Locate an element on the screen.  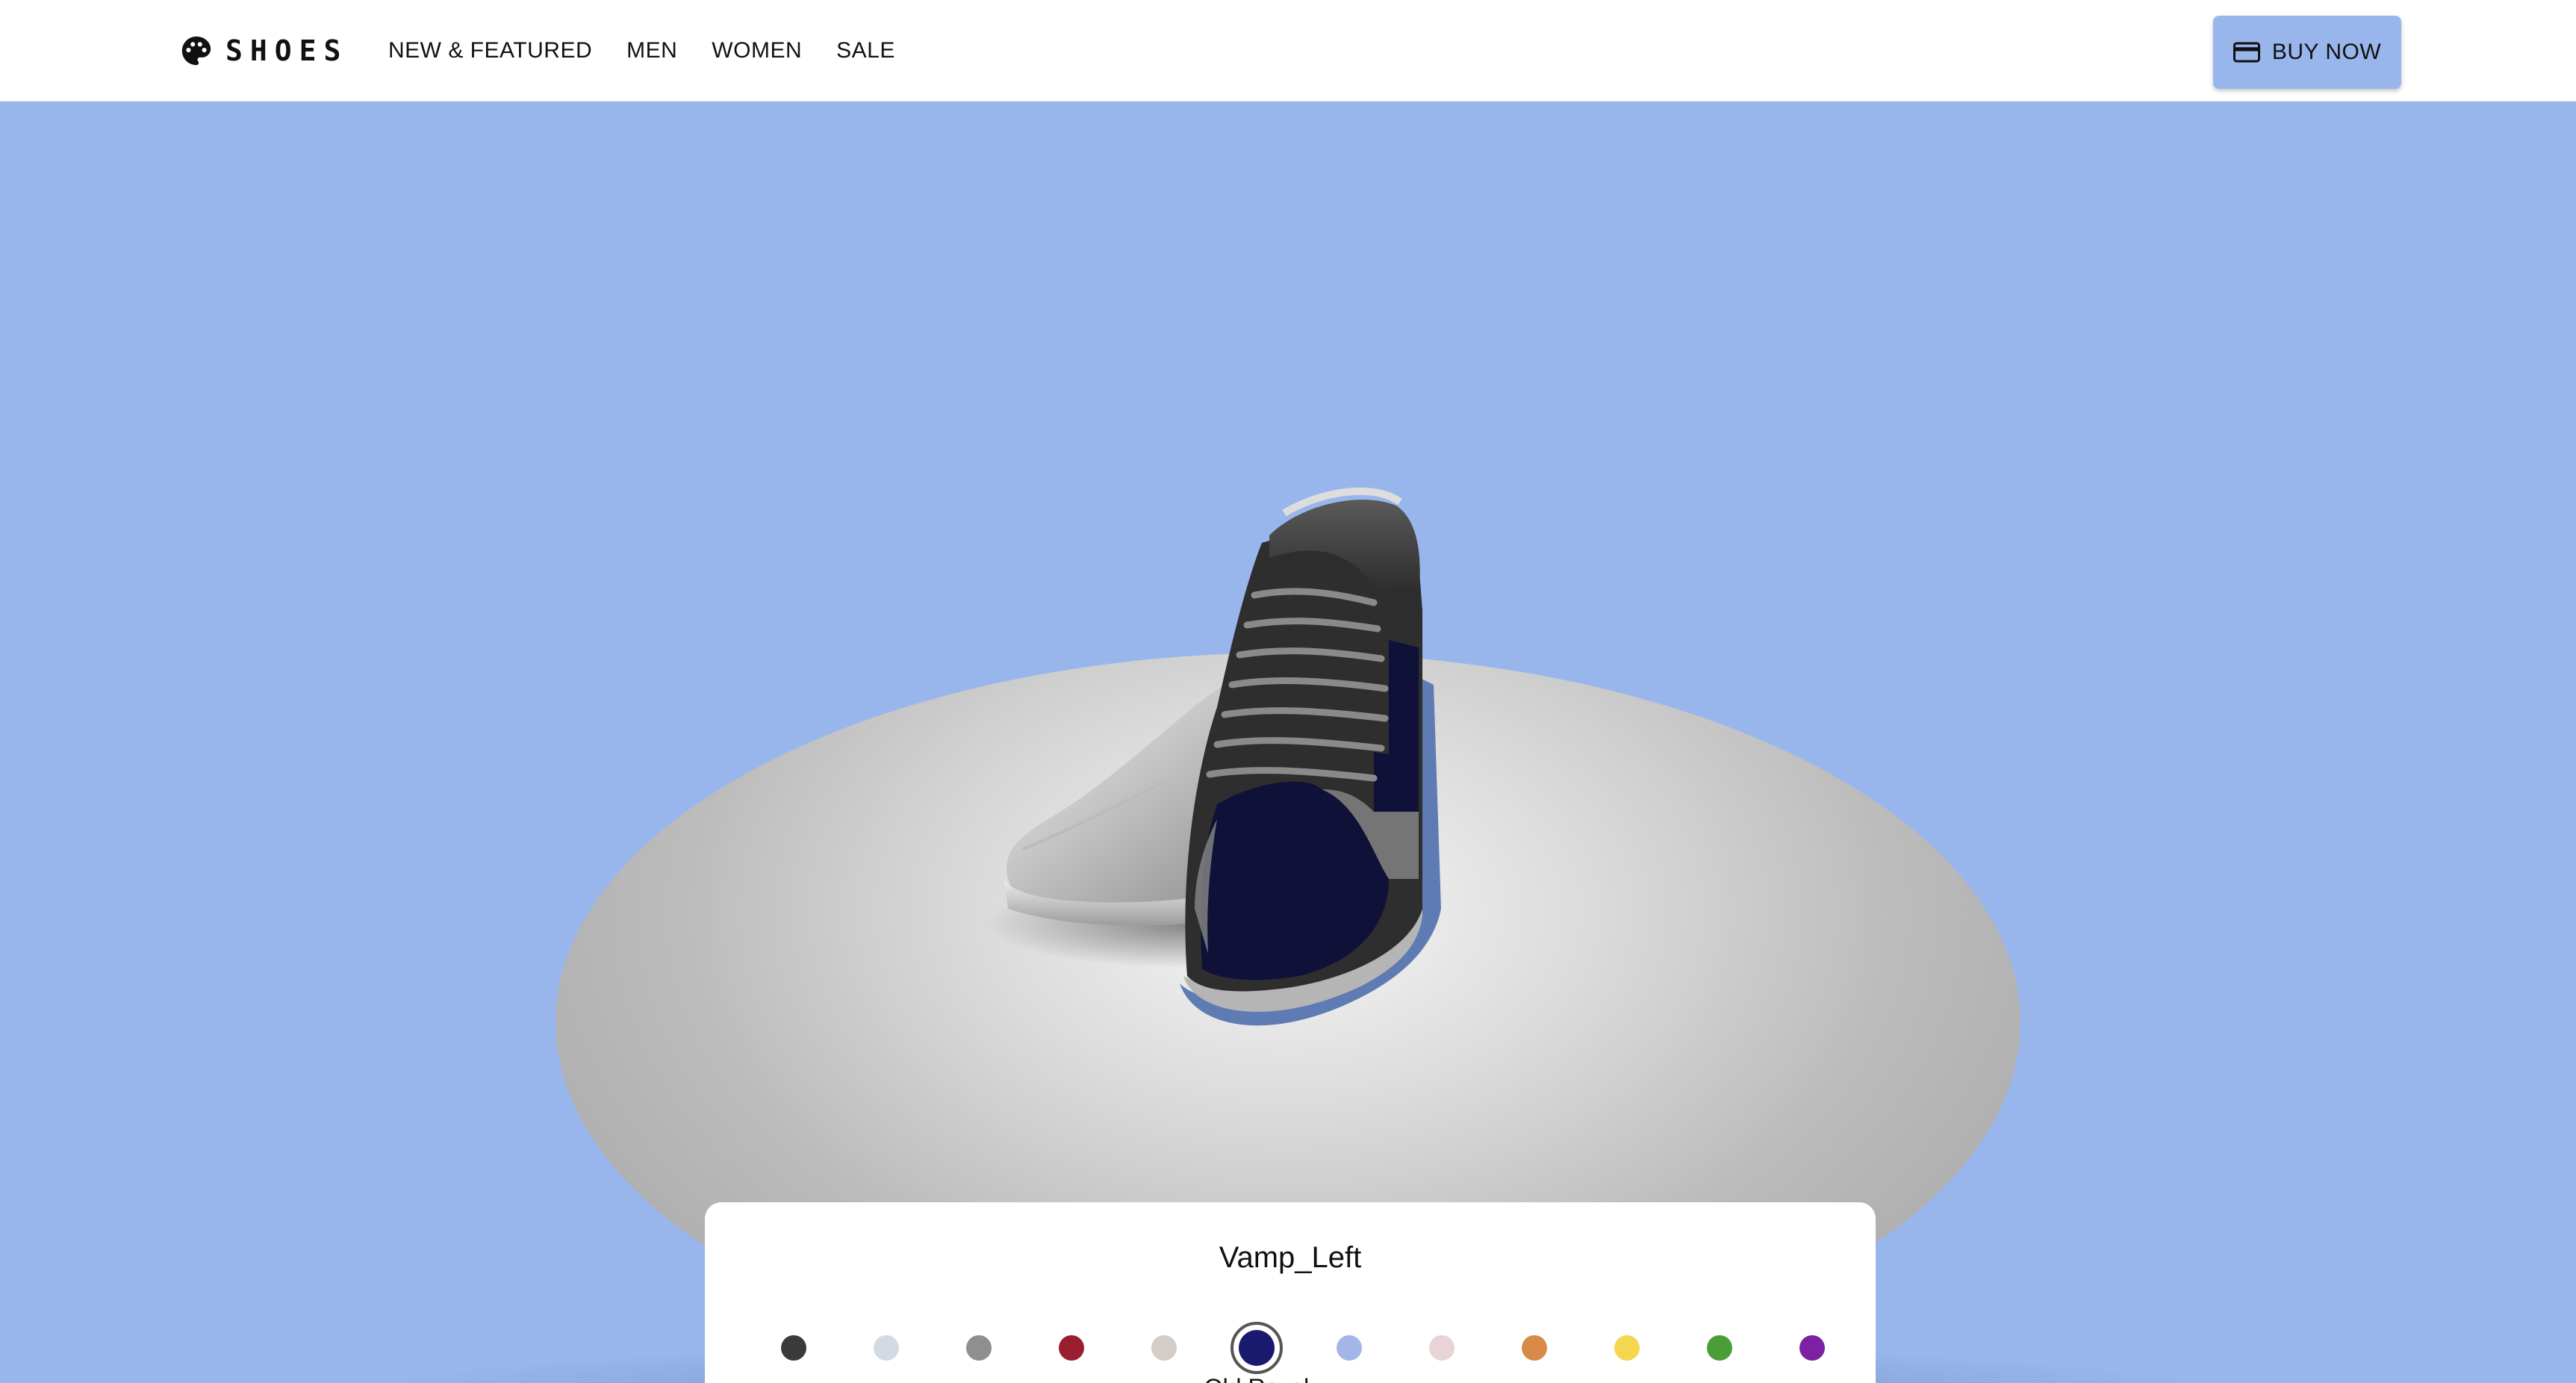
nav-new-featured: NEW & FEATURED is located at coordinates (490, 50).